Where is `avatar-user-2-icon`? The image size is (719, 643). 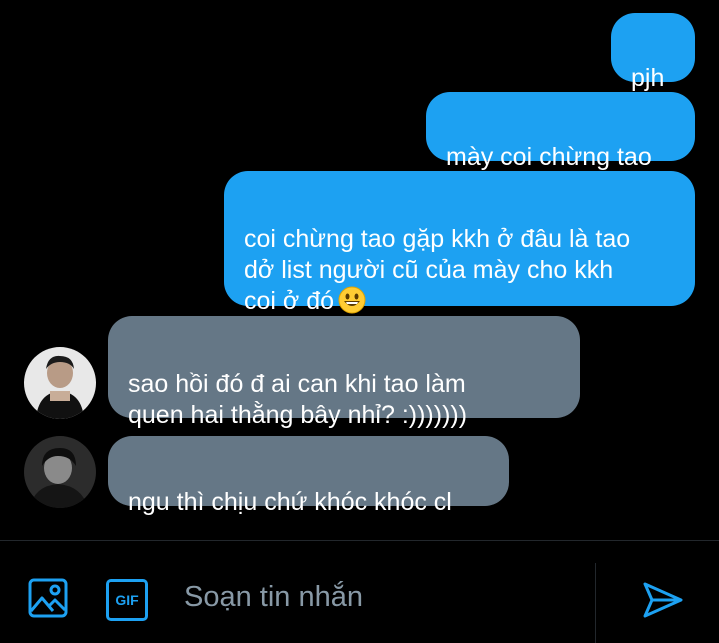
avatar-user-2-icon is located at coordinates (60, 472).